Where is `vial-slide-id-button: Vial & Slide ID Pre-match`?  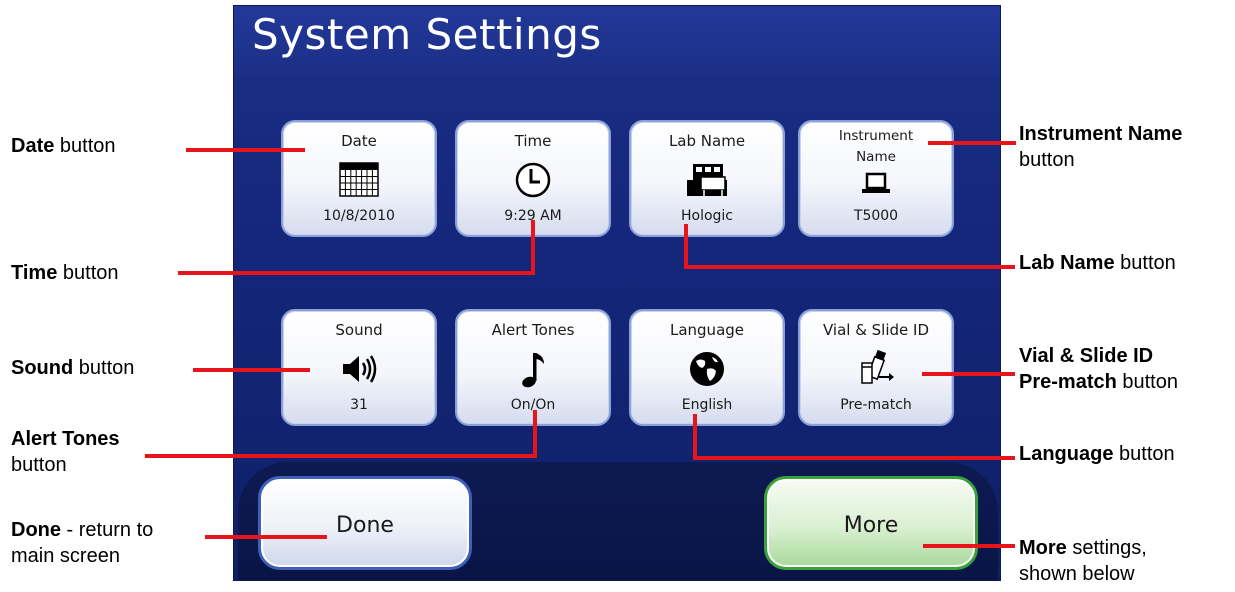 vial-slide-id-button: Vial & Slide ID Pre-match is located at coordinates (876, 367).